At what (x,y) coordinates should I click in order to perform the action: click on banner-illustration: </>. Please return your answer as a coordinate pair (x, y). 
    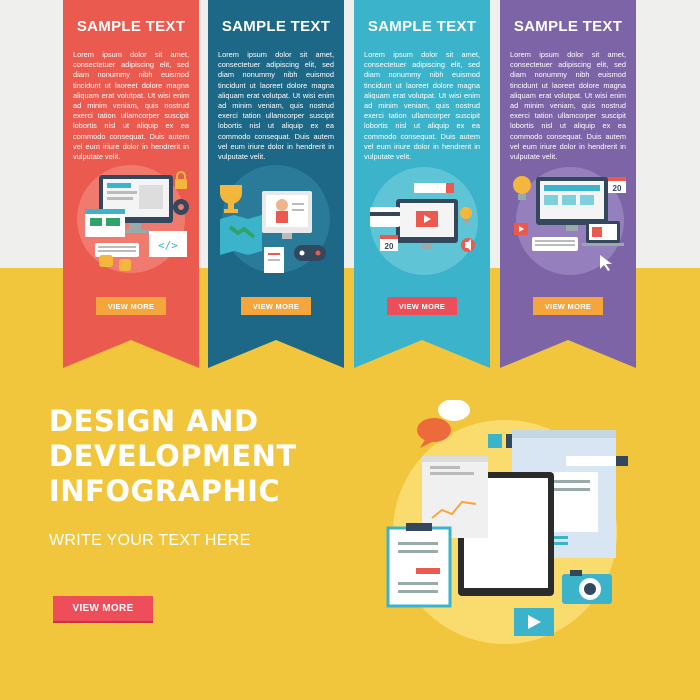
    Looking at the image, I should click on (133, 219).